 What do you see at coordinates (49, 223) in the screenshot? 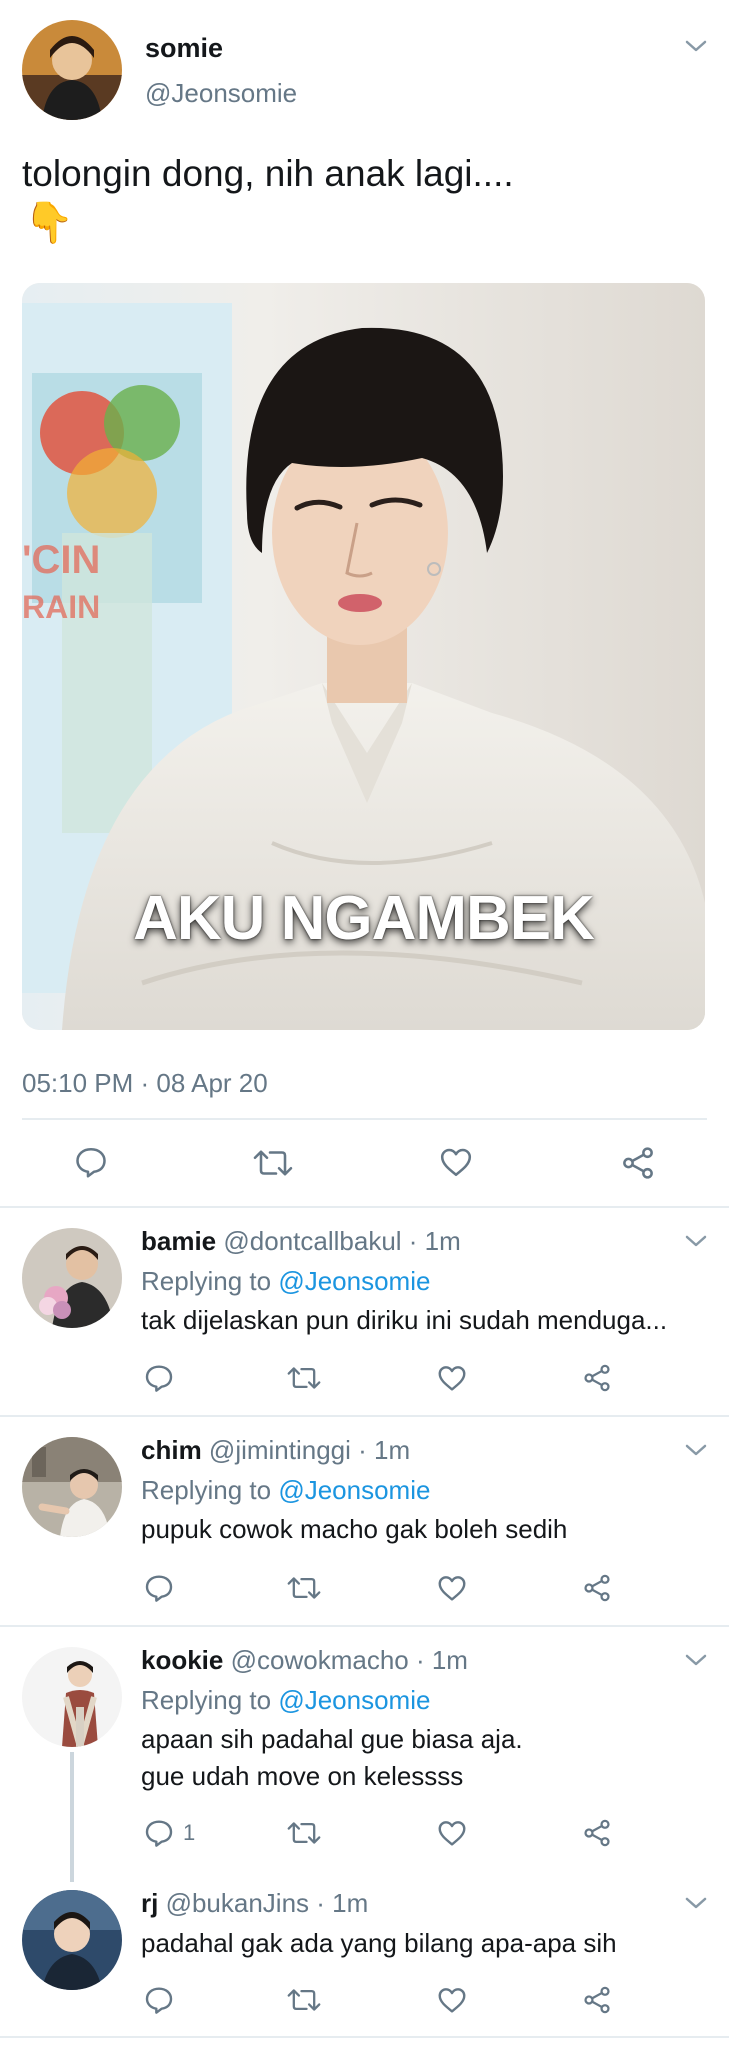
I see `pointing-down-emoji: 👇` at bounding box center [49, 223].